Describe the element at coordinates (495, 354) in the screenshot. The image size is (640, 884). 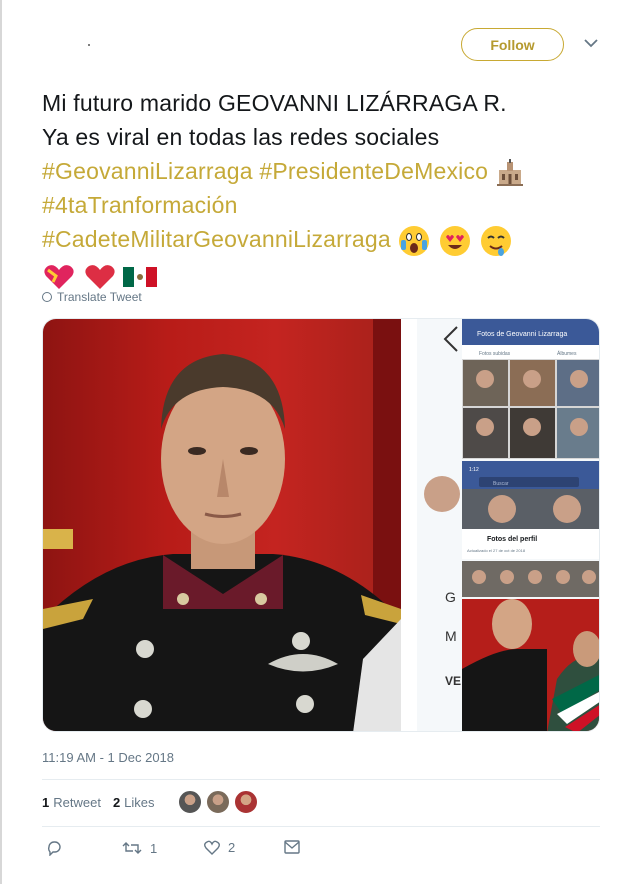
I see `fb-tab-uploads: Fotos subidas` at that location.